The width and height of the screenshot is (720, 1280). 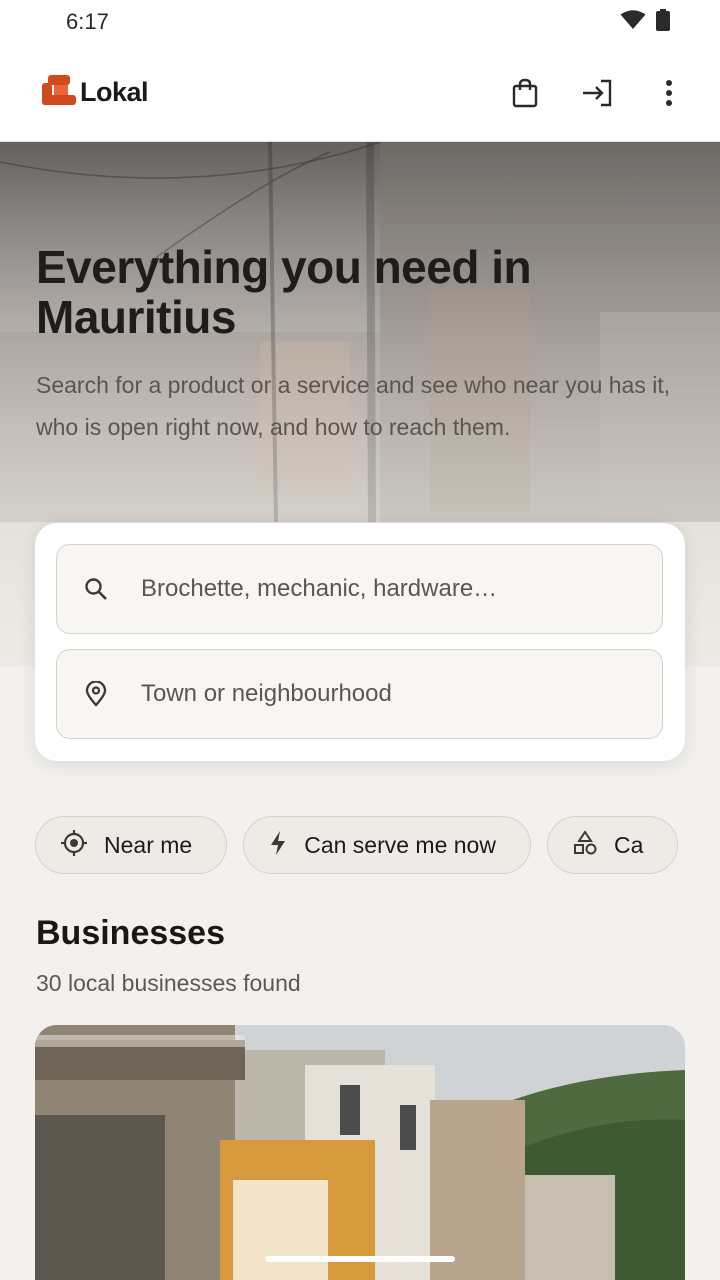 What do you see at coordinates (74, 845) in the screenshot?
I see `crosshair-icon` at bounding box center [74, 845].